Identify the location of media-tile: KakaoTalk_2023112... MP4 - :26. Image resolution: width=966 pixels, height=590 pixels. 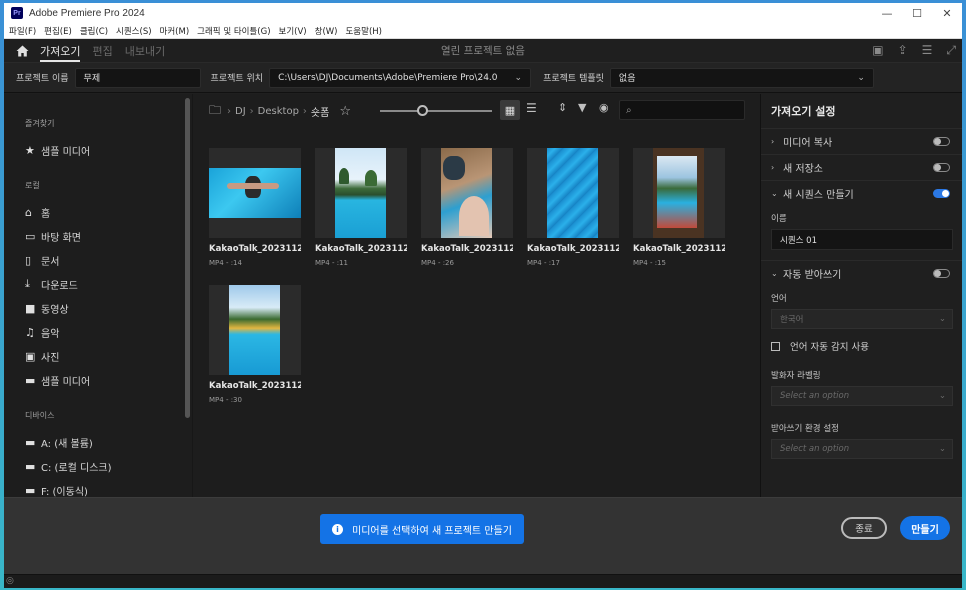
(467, 207).